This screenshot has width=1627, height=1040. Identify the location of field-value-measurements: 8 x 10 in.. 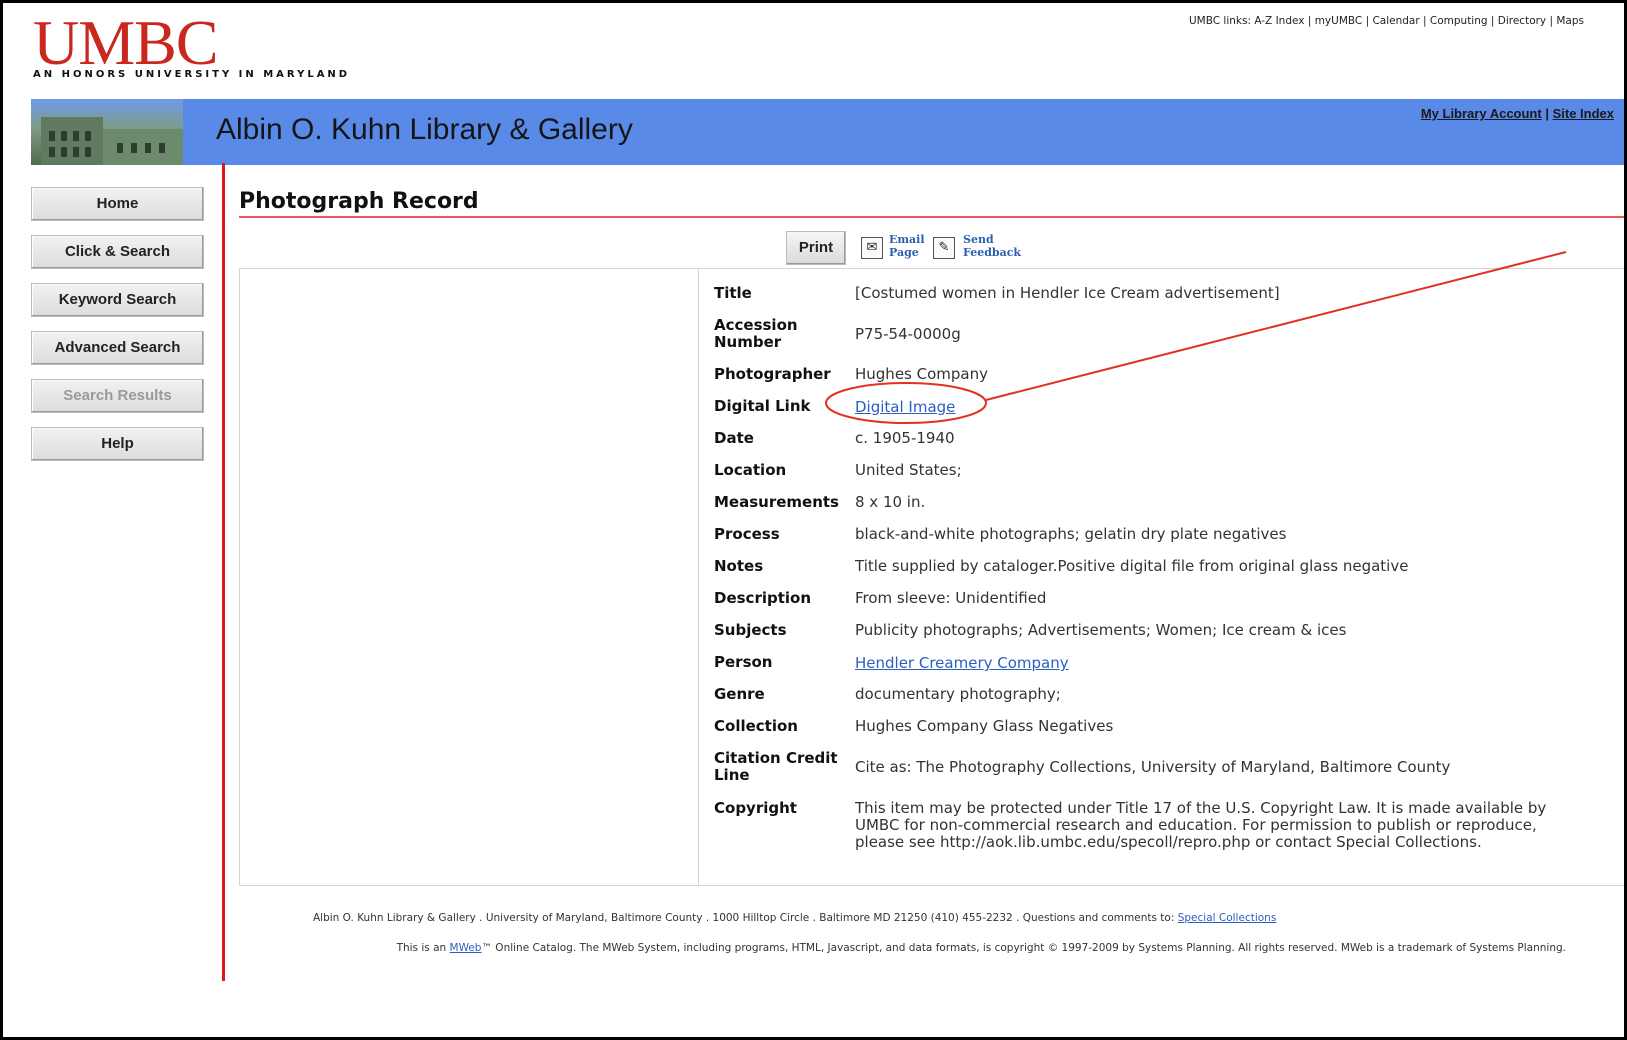
(890, 502).